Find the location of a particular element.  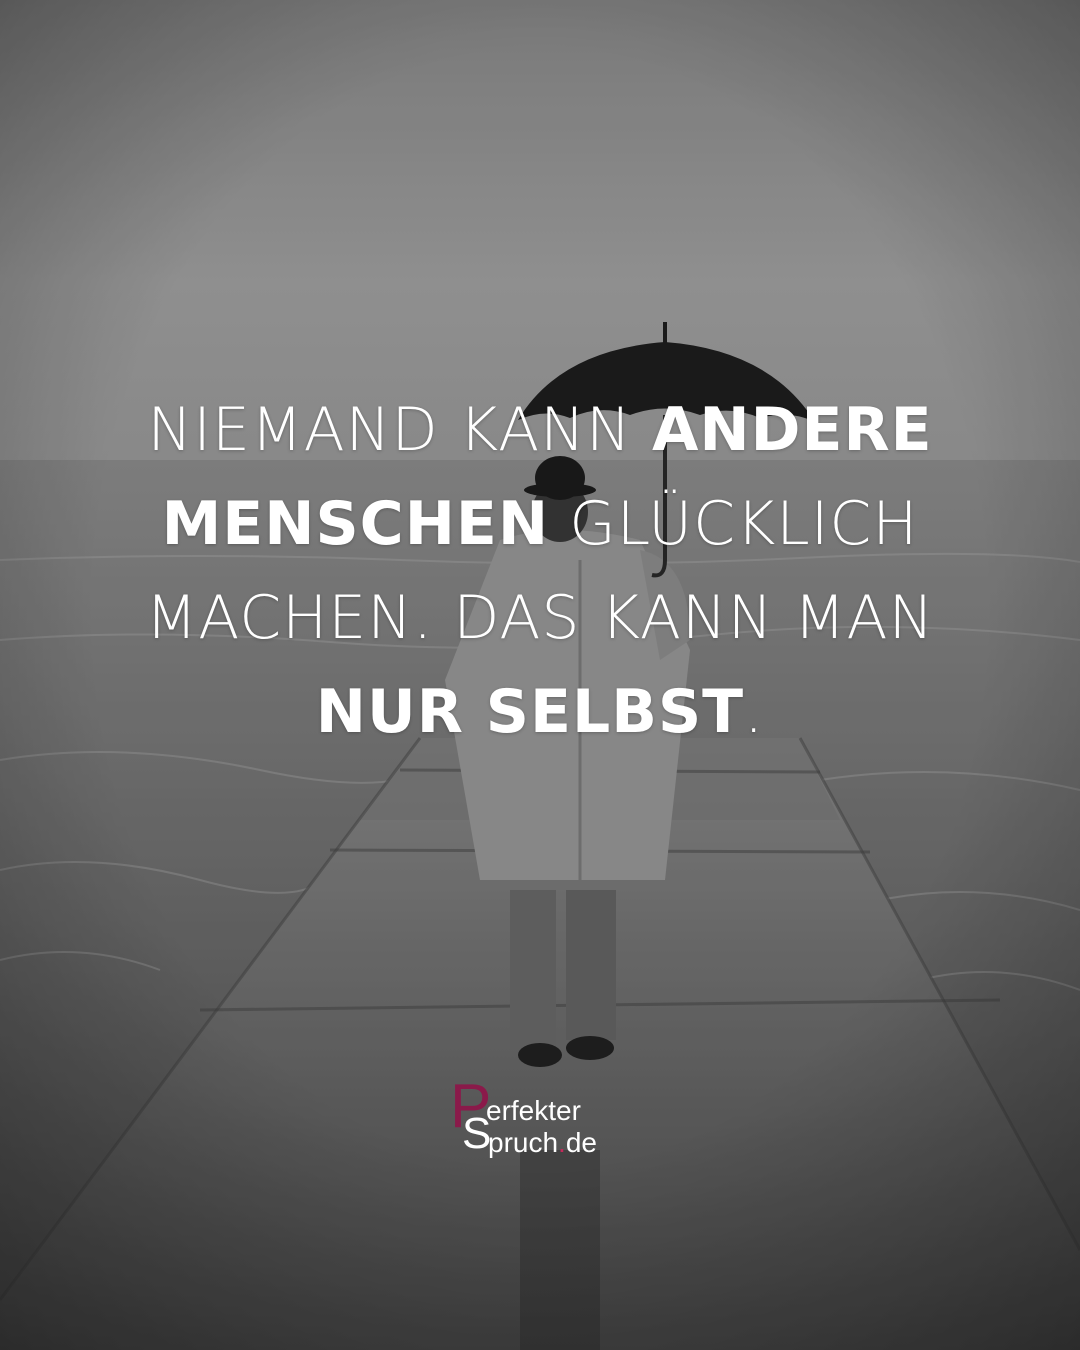

quote-emphasis: NUR SELBST is located at coordinates (530, 712).